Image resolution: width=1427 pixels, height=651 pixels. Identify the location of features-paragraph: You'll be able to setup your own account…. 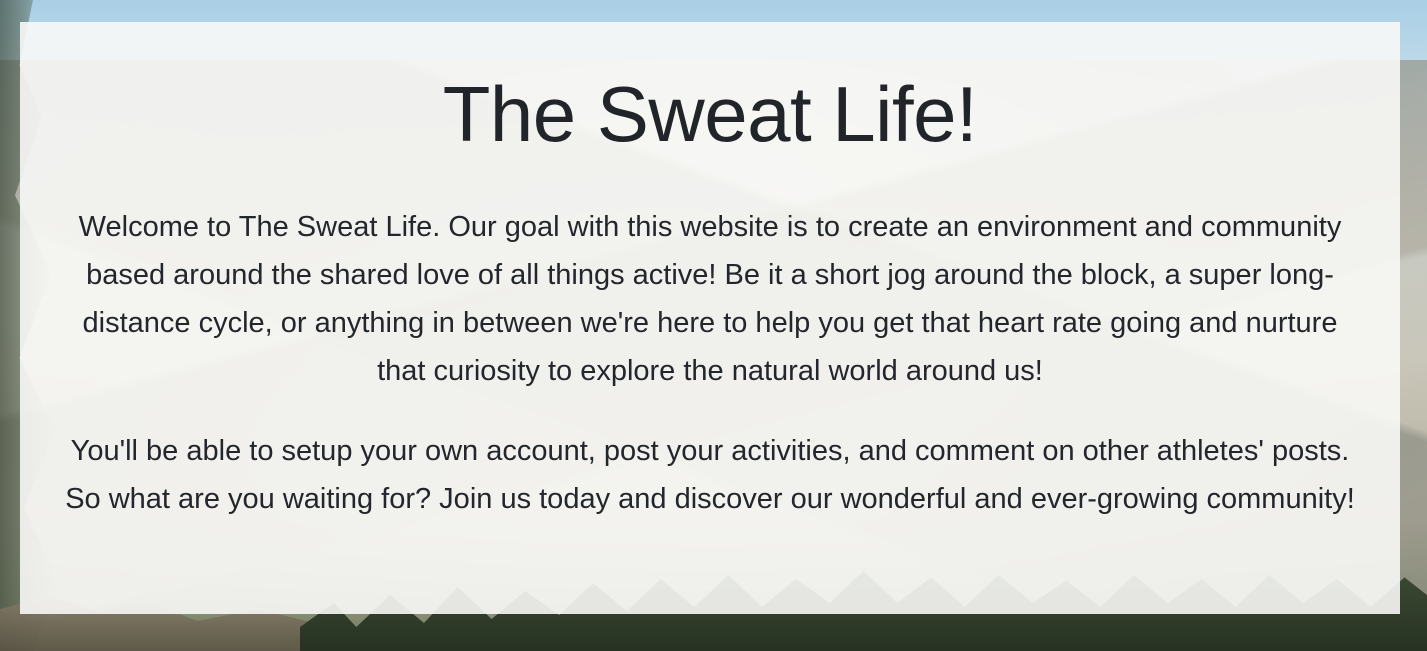
(710, 475).